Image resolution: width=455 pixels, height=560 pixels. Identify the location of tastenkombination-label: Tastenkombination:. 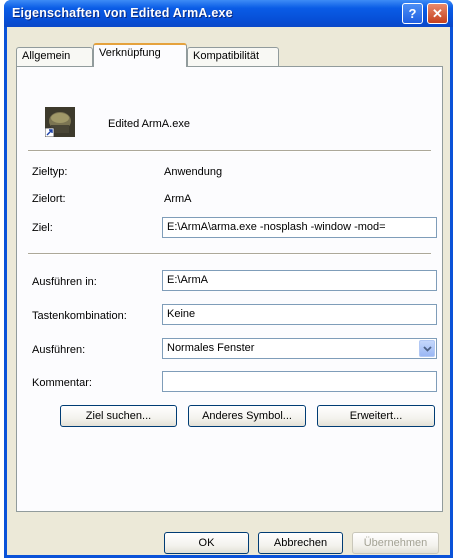
(79, 316).